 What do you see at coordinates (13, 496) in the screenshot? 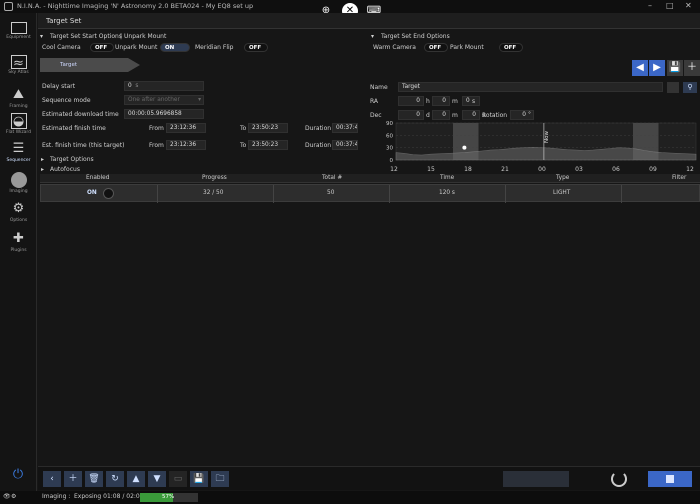
I see `settings-icon: ⚙` at bounding box center [13, 496].